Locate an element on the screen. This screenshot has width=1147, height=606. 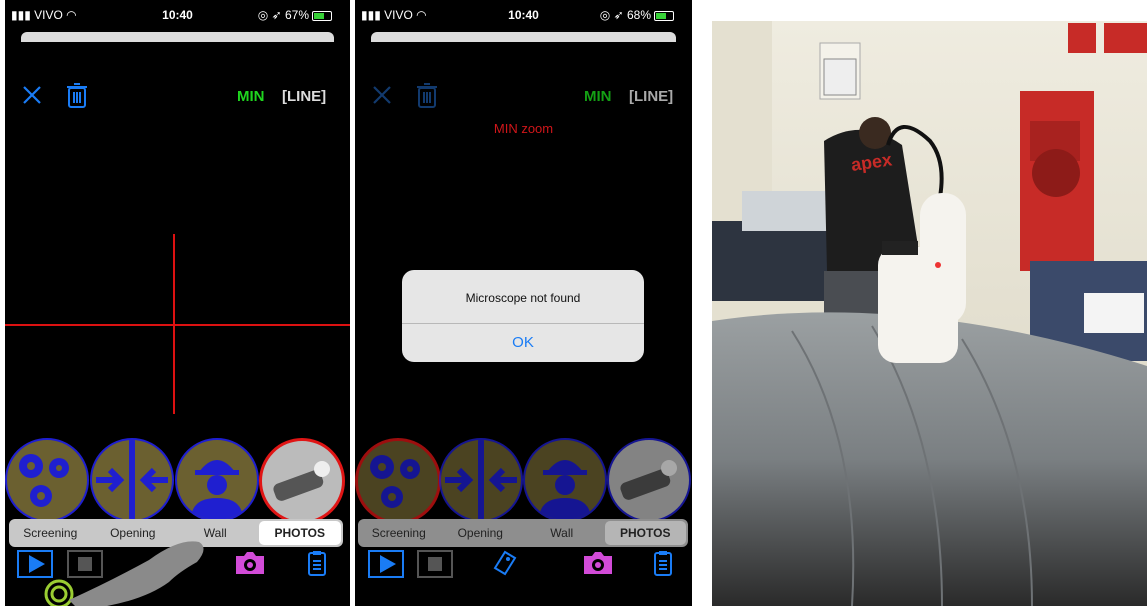
stop-icon is located at coordinates (435, 564).